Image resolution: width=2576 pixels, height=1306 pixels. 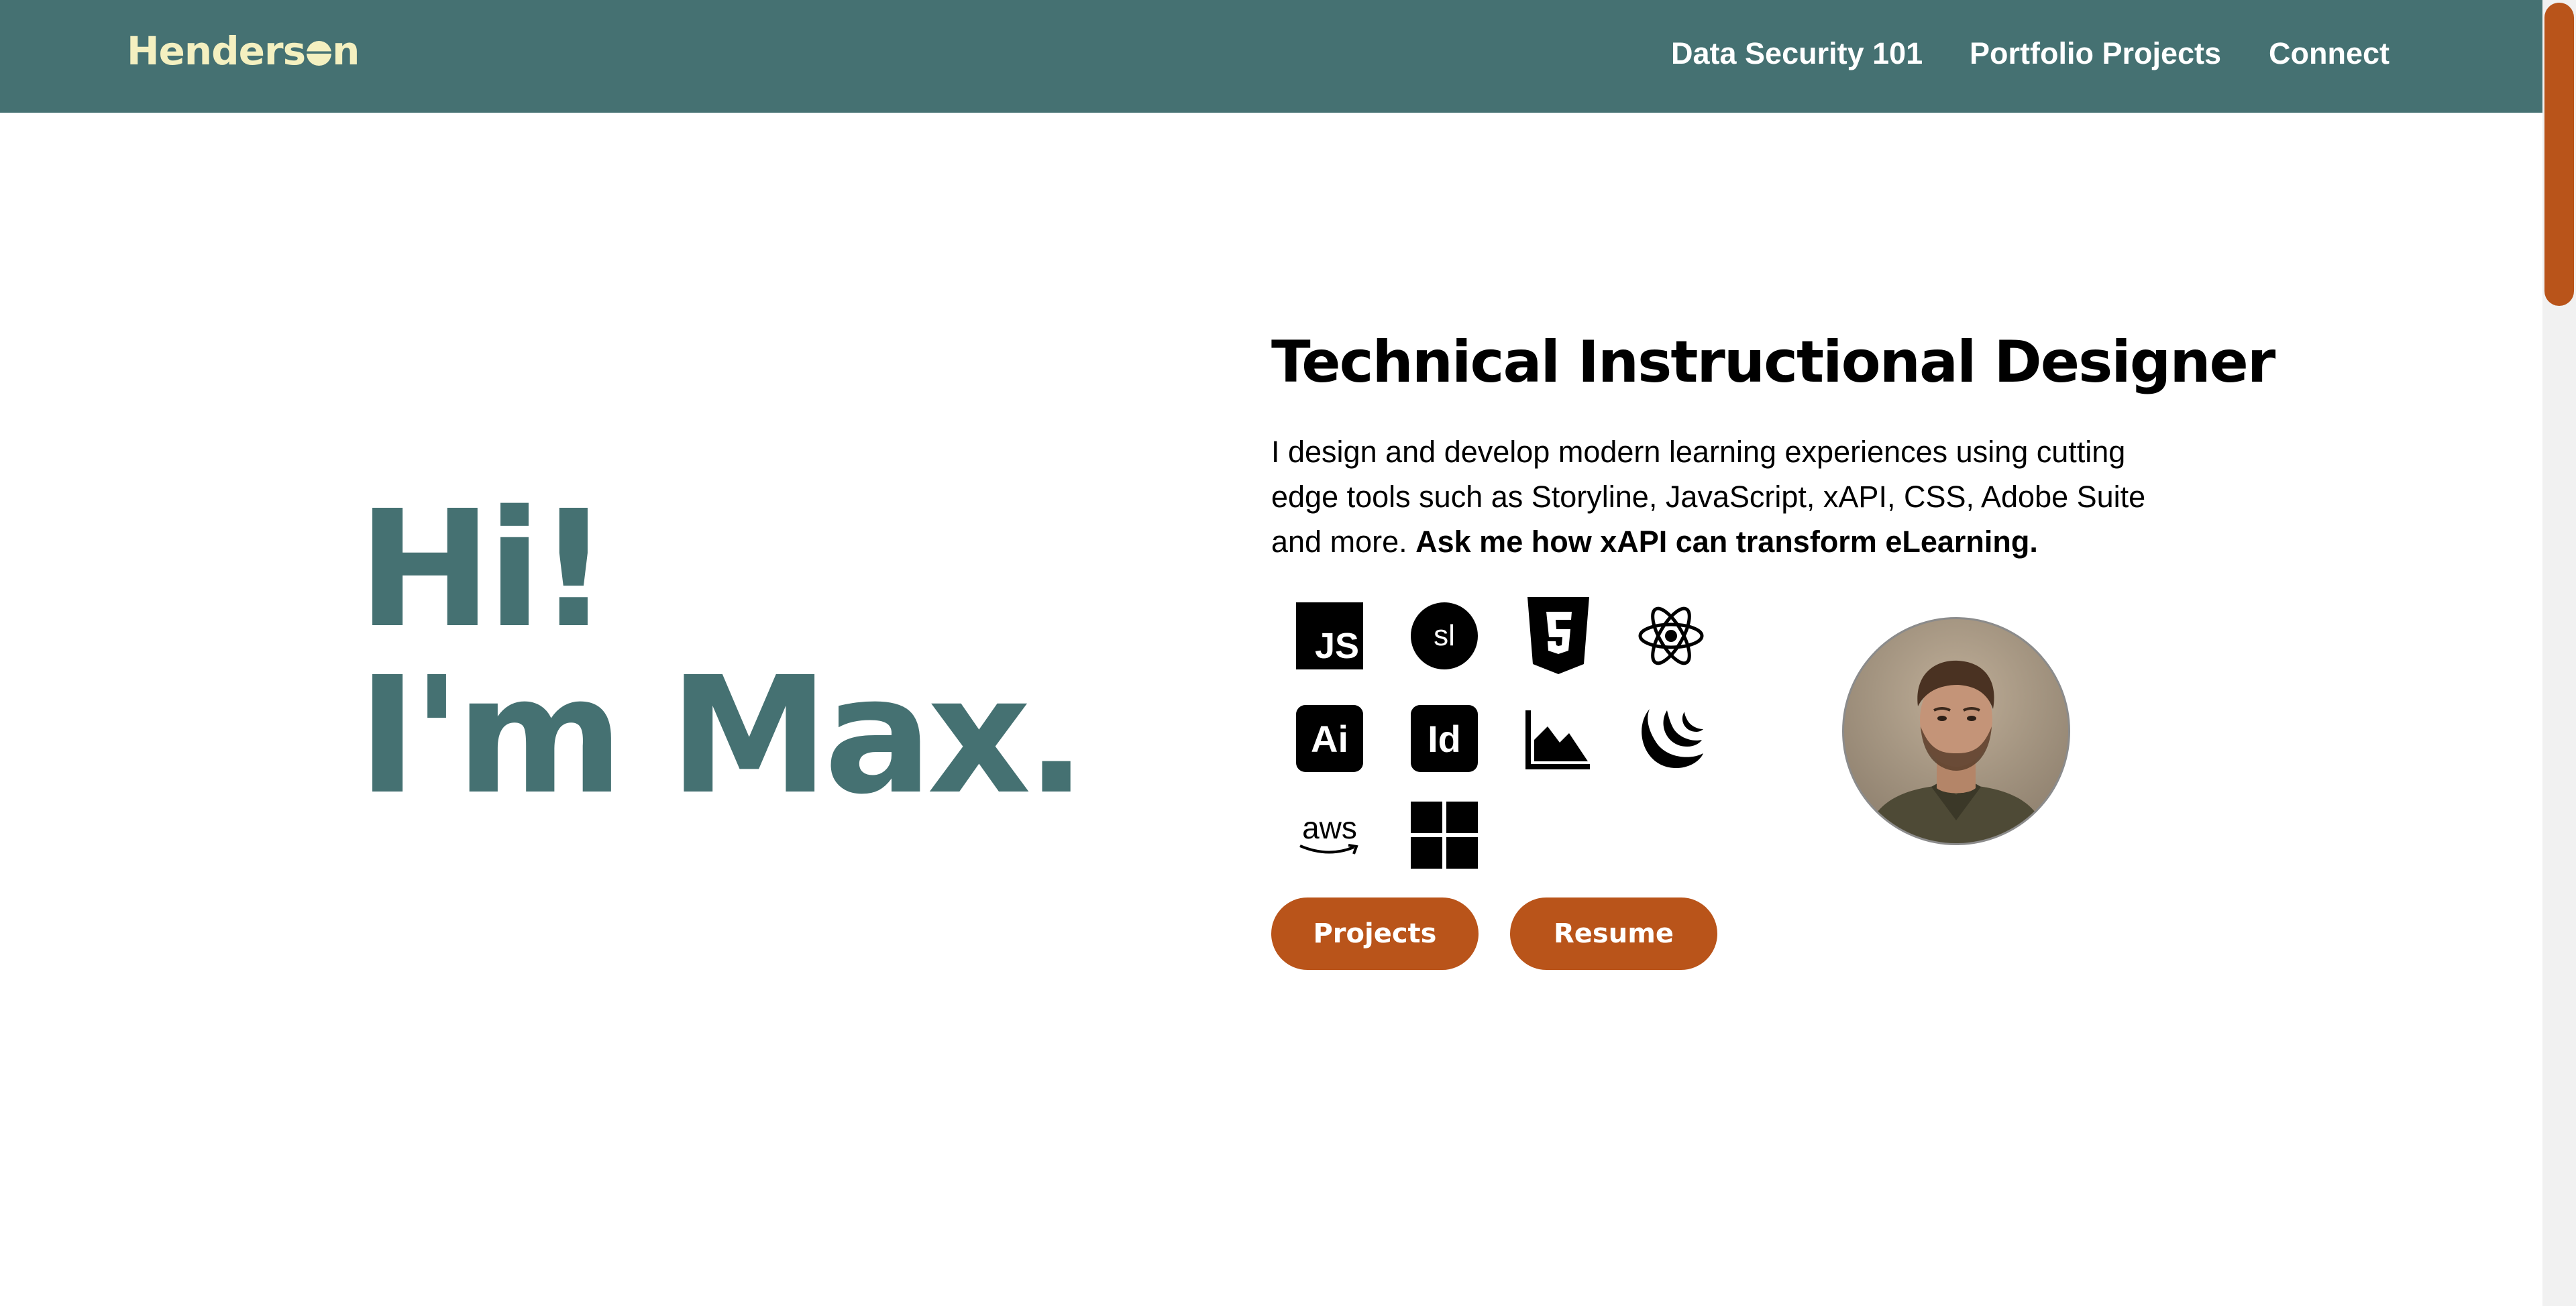 I want to click on adobe-indesign-icon: Id, so click(x=1444, y=738).